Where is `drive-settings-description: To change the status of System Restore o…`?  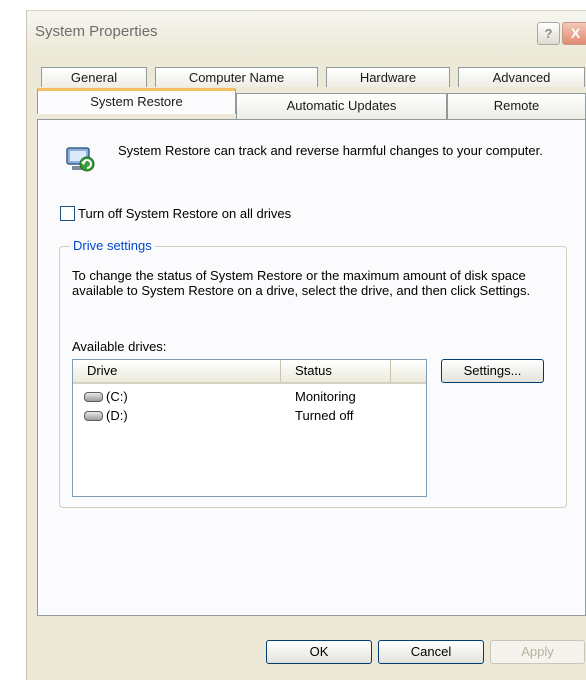
drive-settings-description: To change the status of System Restore o… is located at coordinates (301, 283).